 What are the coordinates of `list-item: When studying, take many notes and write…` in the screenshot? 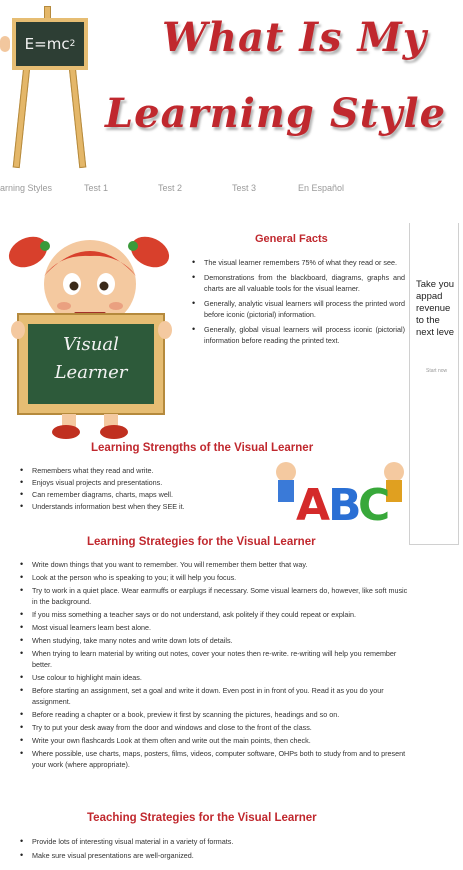 It's located at (213, 640).